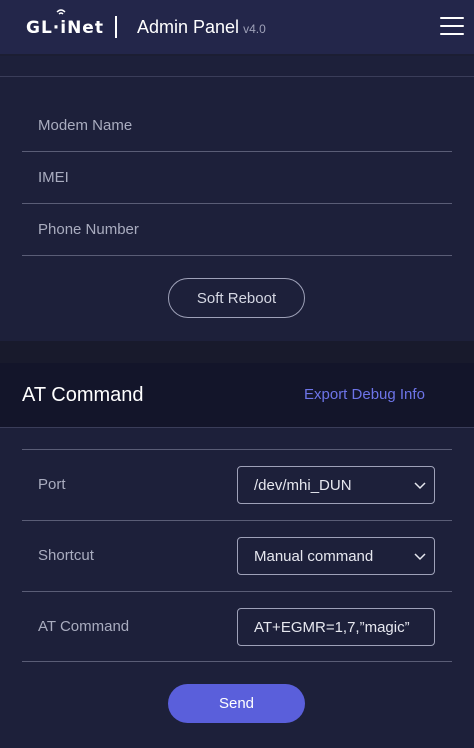 This screenshot has height=748, width=474. What do you see at coordinates (452, 27) in the screenshot?
I see `hamburger-menu-icon` at bounding box center [452, 27].